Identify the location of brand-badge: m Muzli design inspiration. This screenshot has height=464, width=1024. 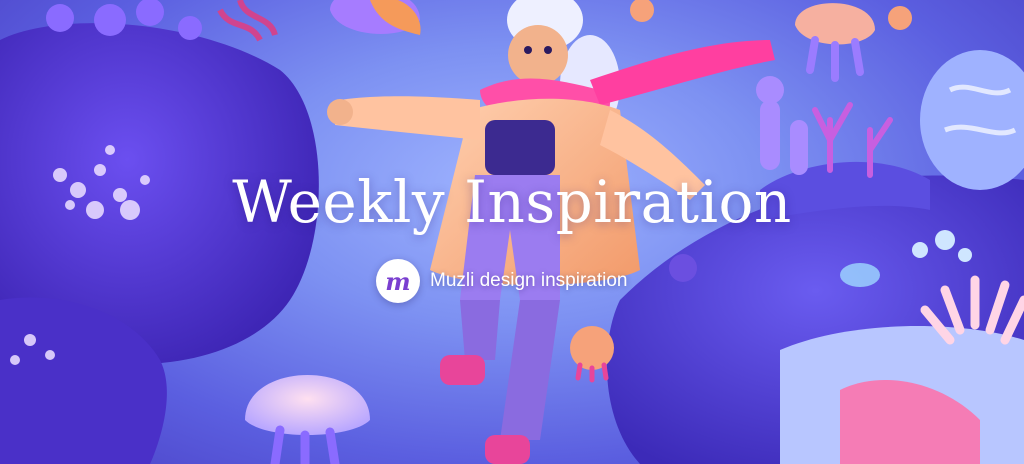
(502, 281).